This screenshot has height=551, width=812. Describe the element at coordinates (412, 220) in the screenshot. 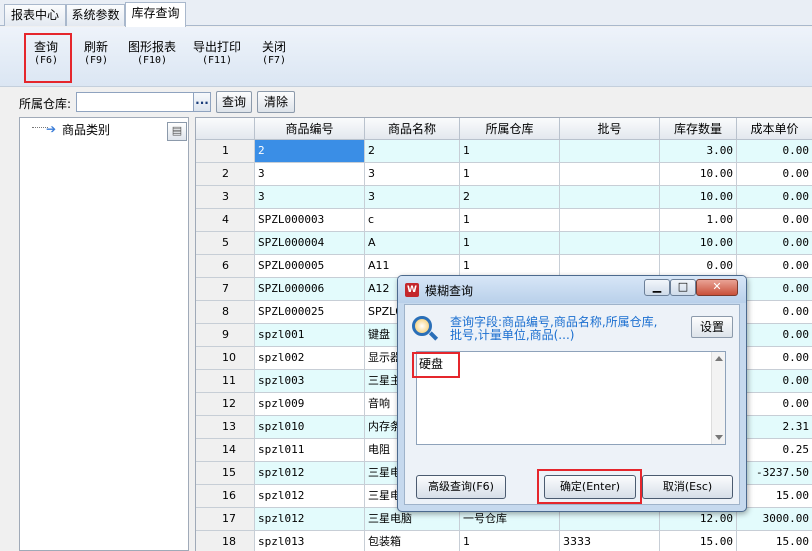

I see `cell-product-name: c` at that location.